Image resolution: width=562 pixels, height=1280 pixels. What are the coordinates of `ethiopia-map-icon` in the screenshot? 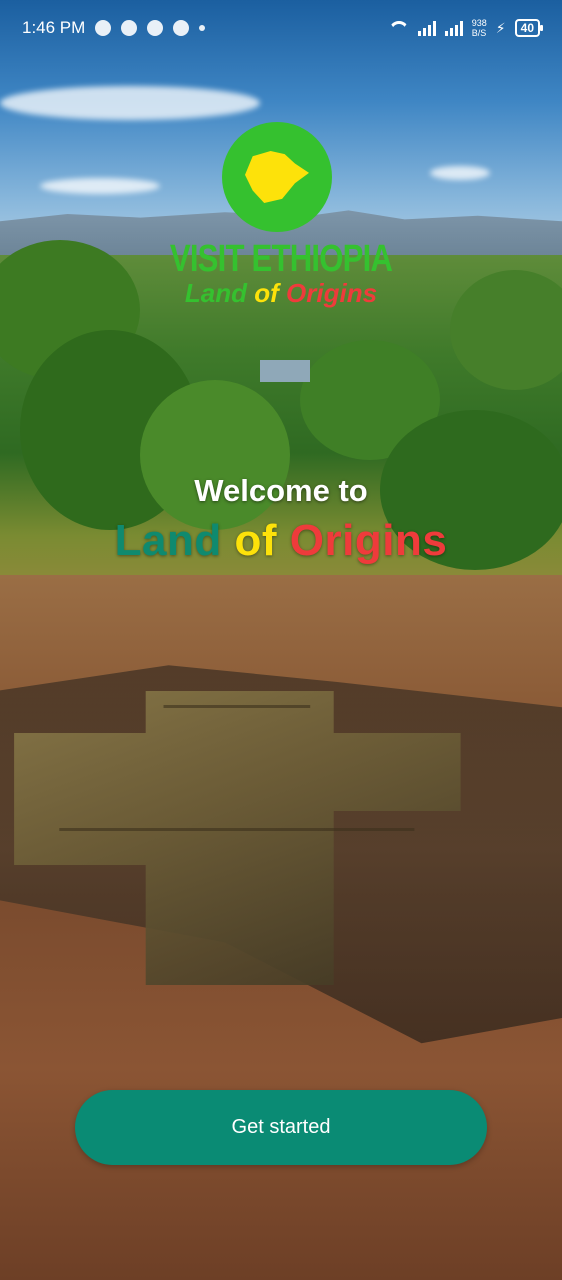 It's located at (277, 177).